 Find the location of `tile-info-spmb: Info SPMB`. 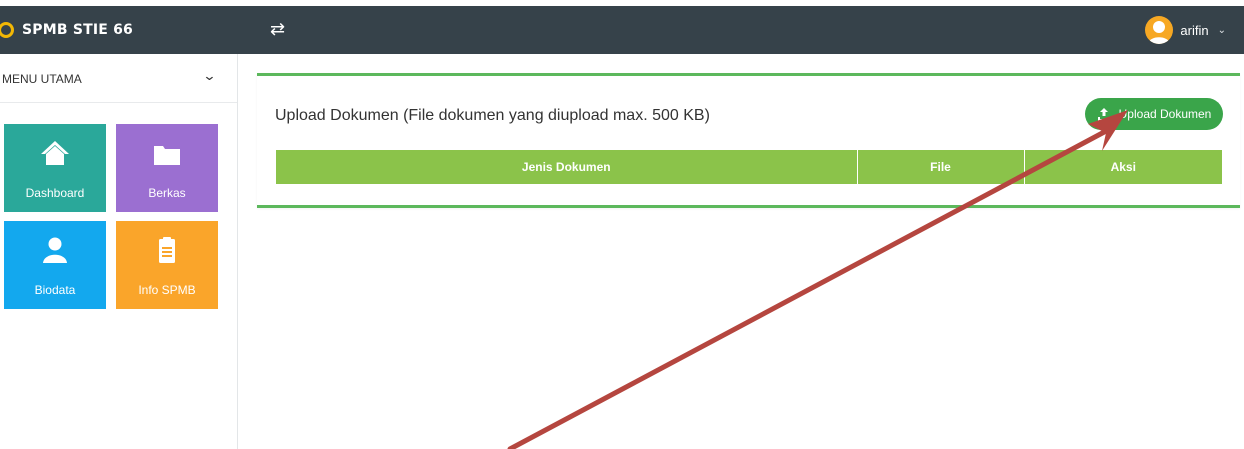

tile-info-spmb: Info SPMB is located at coordinates (167, 265).